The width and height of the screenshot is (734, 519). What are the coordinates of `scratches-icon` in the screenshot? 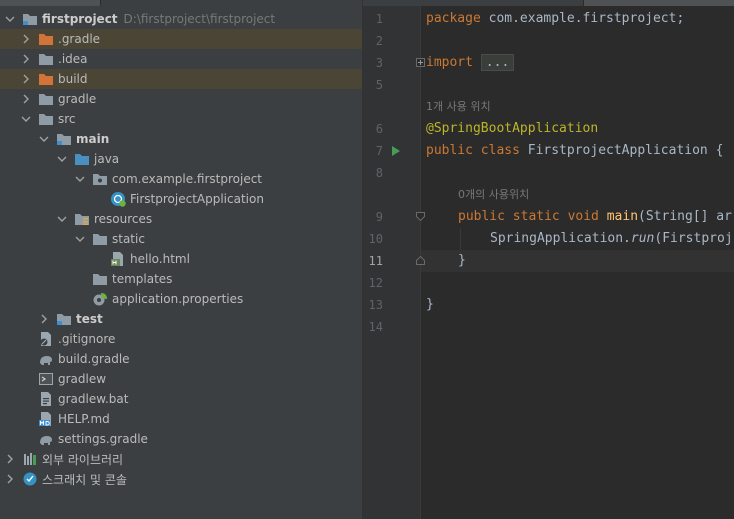 It's located at (30, 479).